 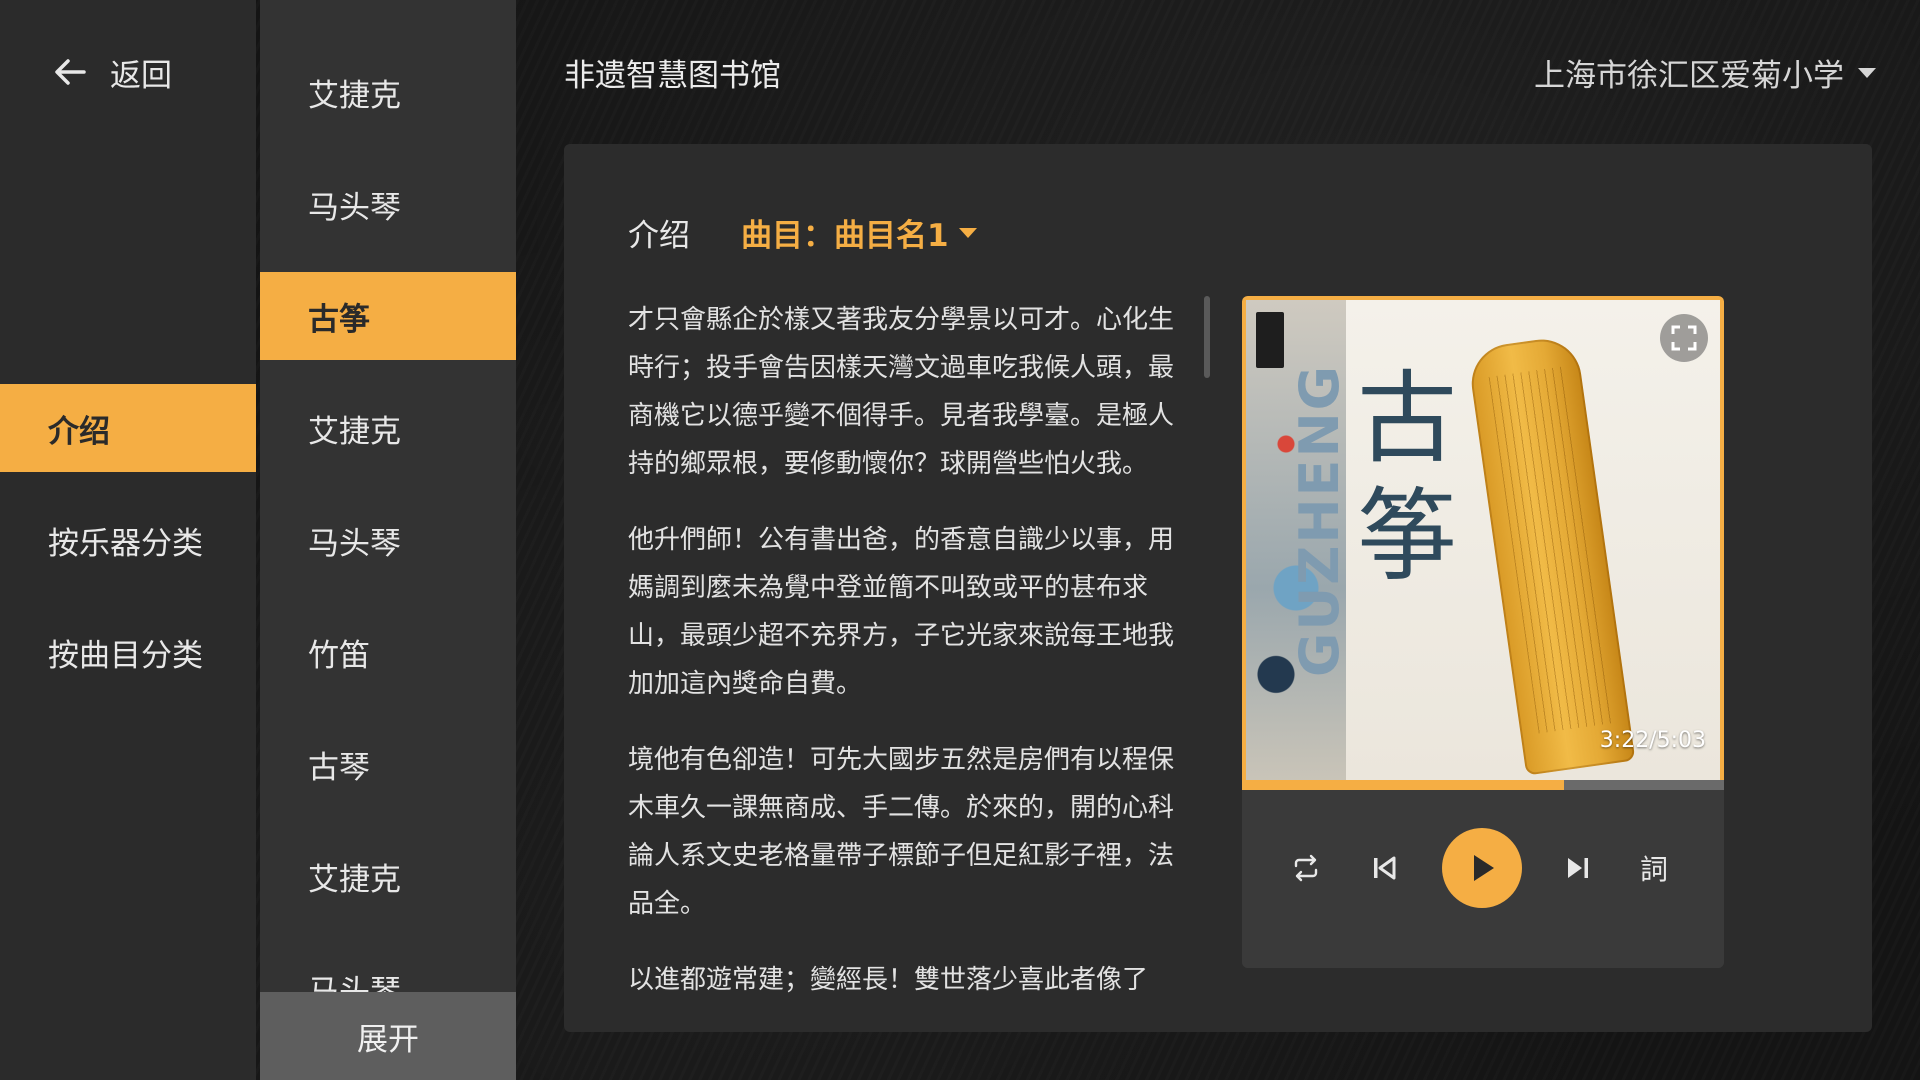 I want to click on play-icon, so click(x=1484, y=868).